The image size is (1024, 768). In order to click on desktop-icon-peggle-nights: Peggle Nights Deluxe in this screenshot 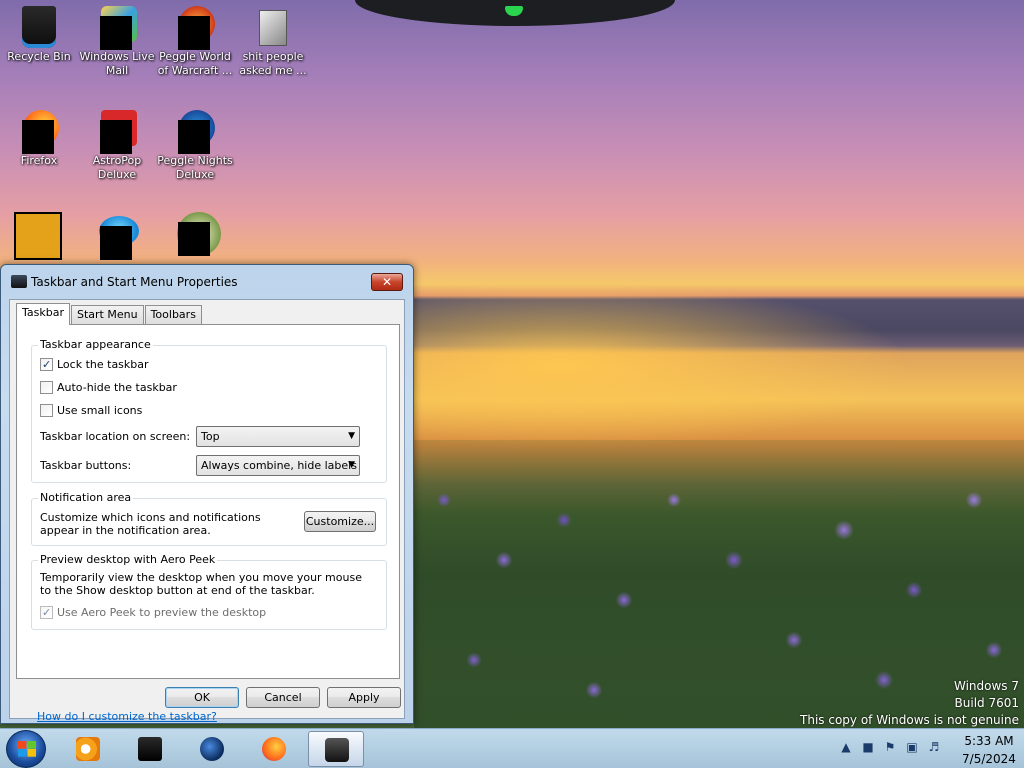, I will do `click(195, 146)`.